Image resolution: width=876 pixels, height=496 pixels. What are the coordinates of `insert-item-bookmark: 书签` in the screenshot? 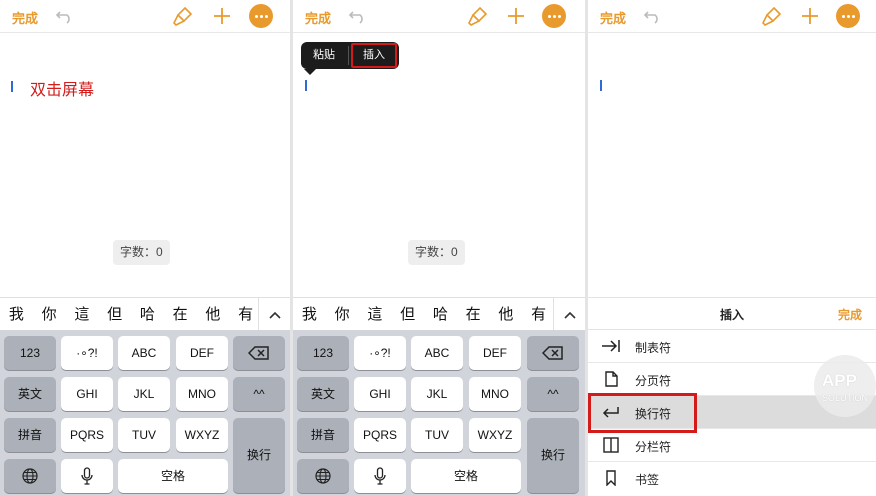 It's located at (732, 478).